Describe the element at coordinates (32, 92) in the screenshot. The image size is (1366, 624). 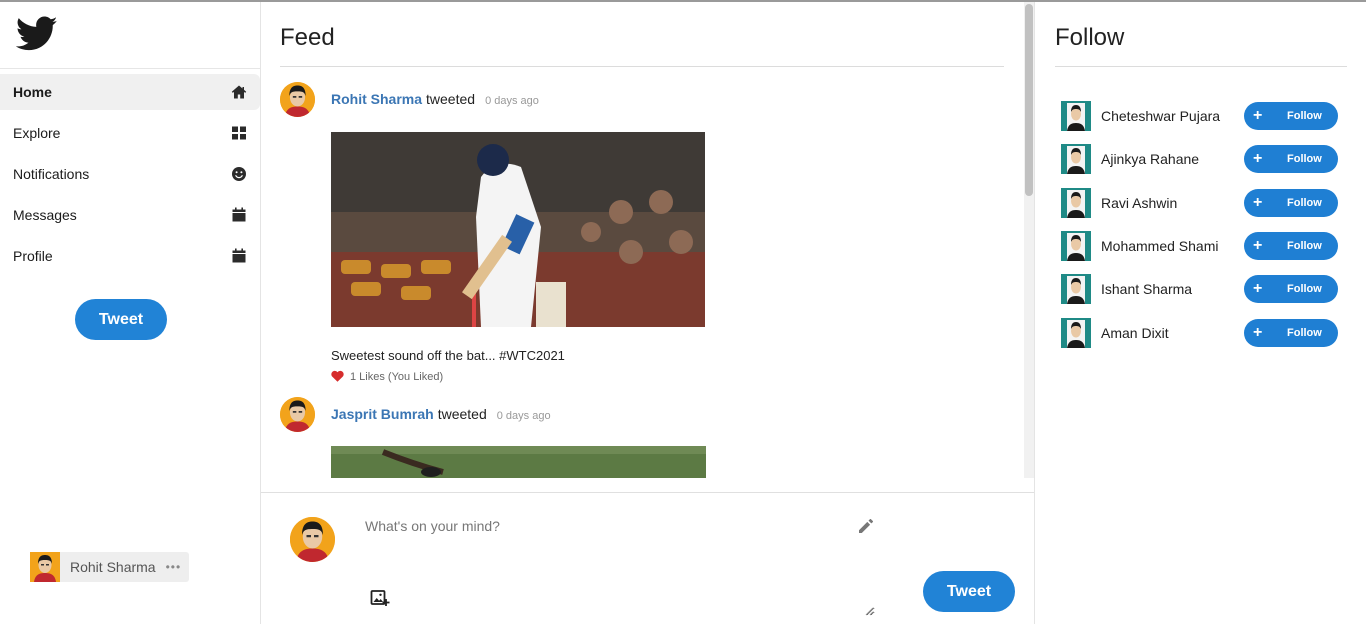
I see `sidebar-item-label: Home` at that location.